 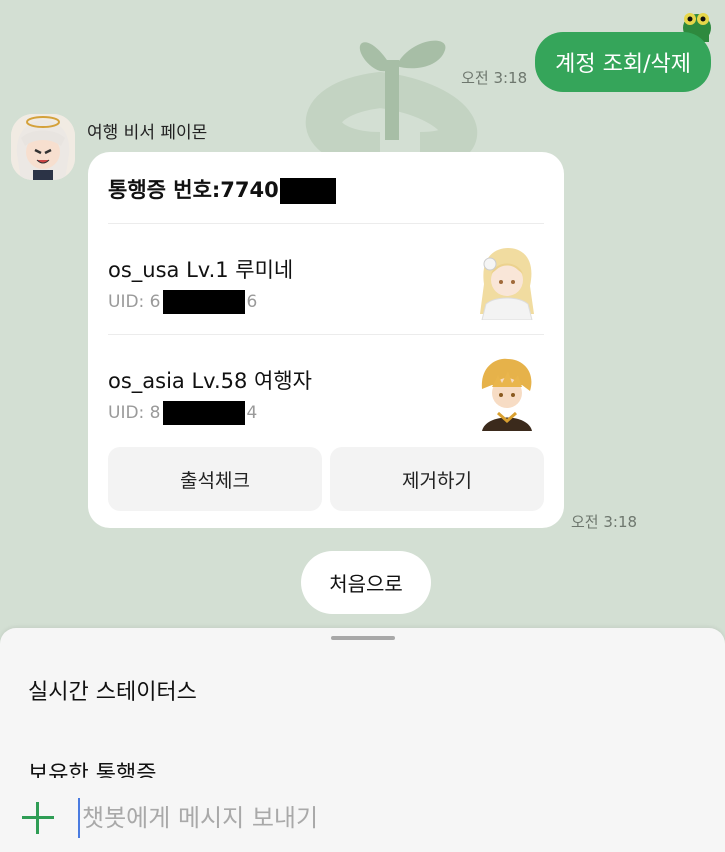 I want to click on lumine-portrait-icon, so click(x=507, y=282).